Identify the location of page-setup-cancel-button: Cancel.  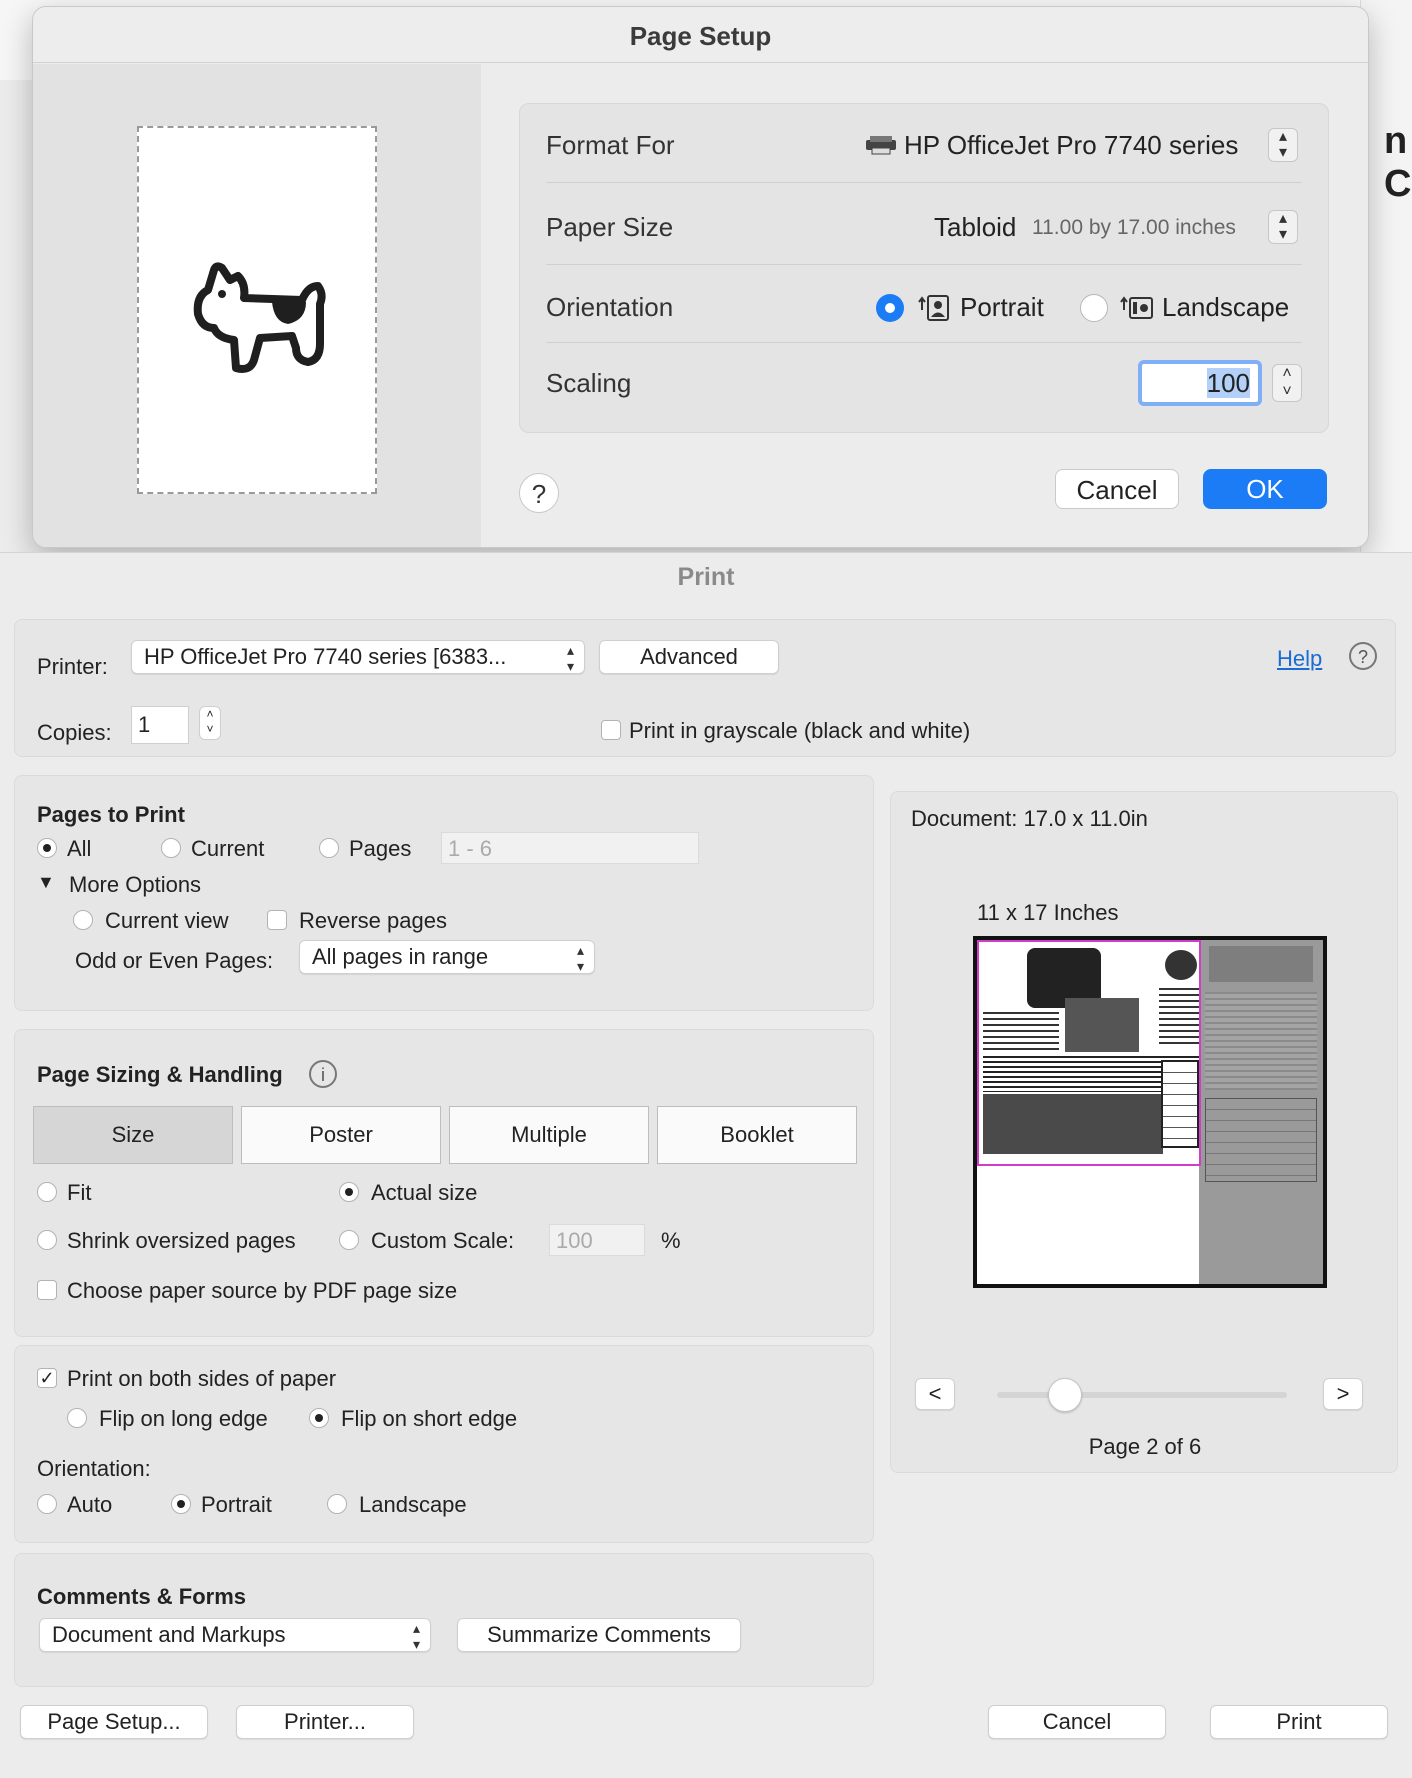
(1117, 489).